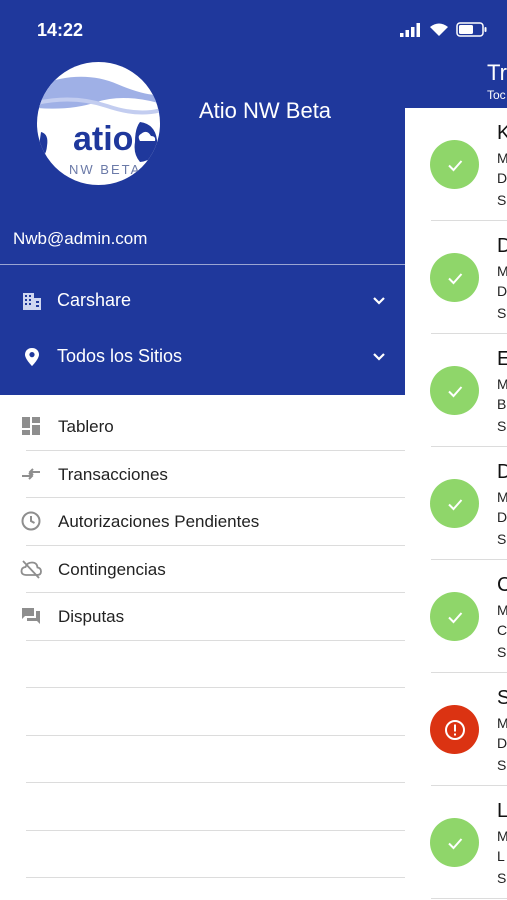 The height and width of the screenshot is (900, 507). What do you see at coordinates (265, 110) in the screenshot?
I see `app-name: Atio NW Beta` at bounding box center [265, 110].